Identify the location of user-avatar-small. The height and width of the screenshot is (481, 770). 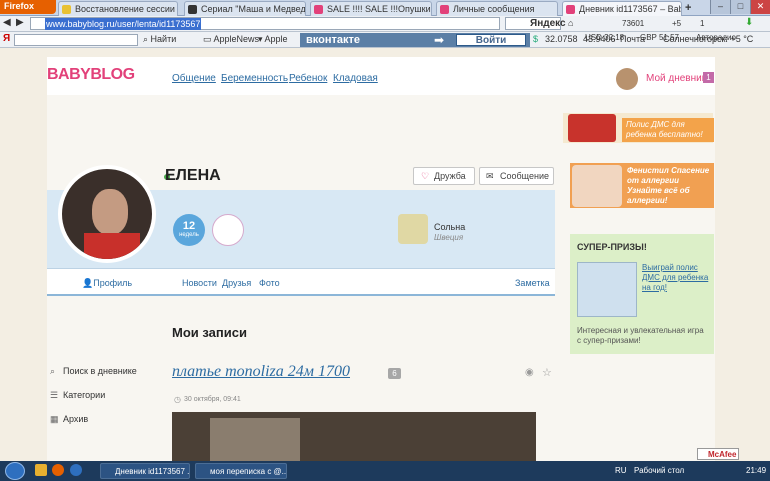
(627, 79).